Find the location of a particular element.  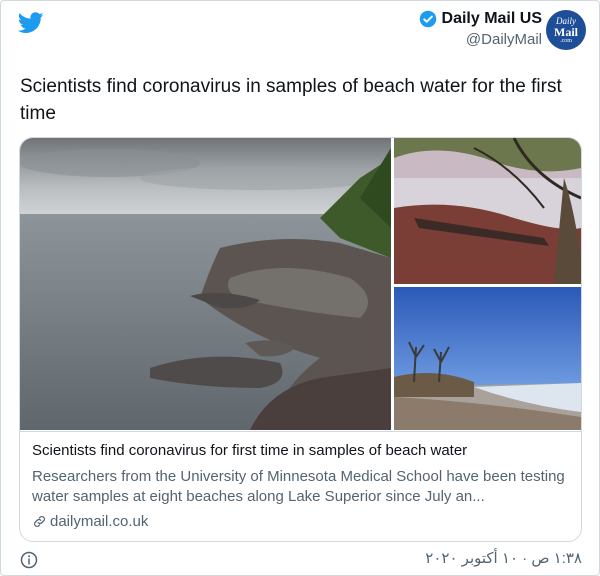

twitter-bird-icon is located at coordinates (31, 23).